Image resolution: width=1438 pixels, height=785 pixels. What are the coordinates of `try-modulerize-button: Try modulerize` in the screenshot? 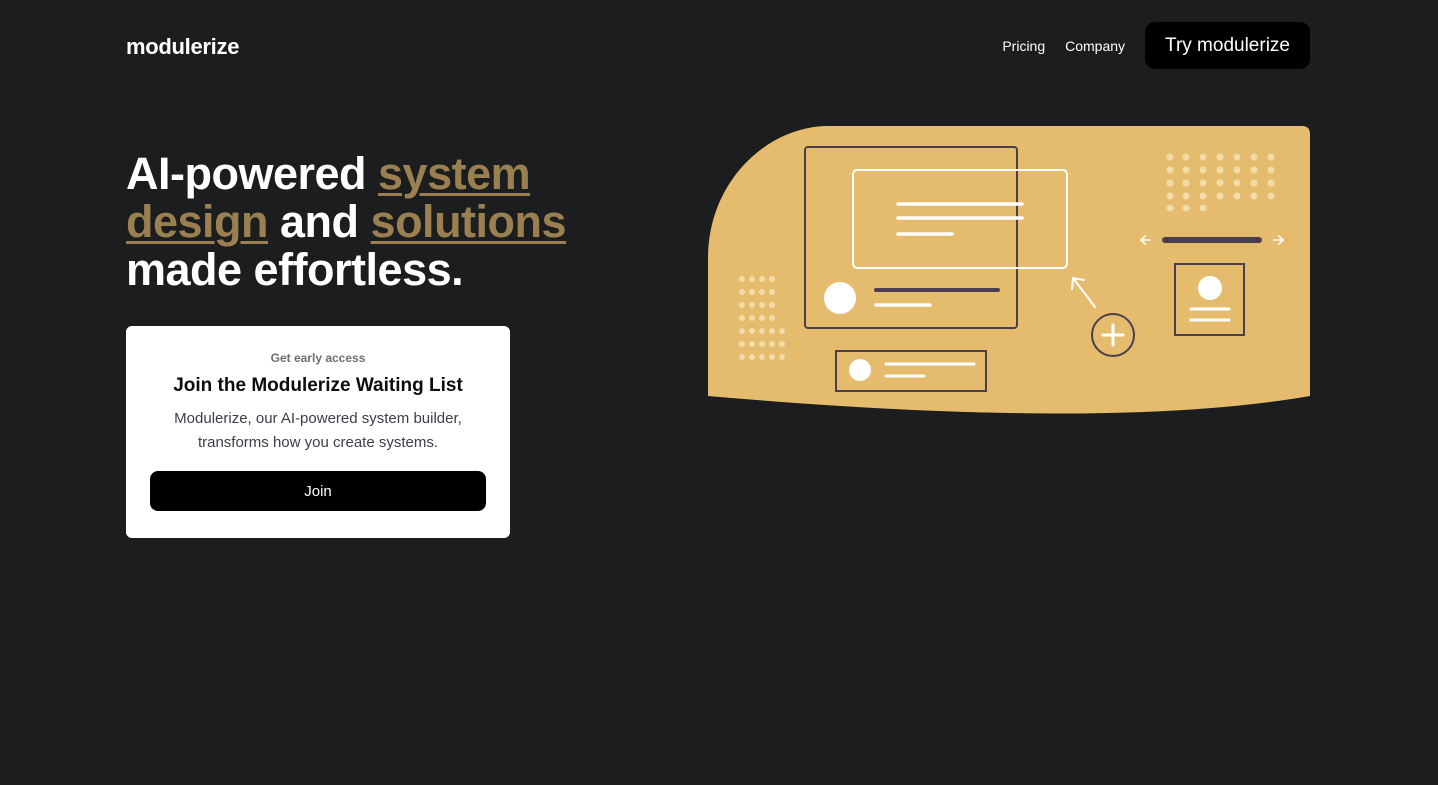 It's located at (1227, 45).